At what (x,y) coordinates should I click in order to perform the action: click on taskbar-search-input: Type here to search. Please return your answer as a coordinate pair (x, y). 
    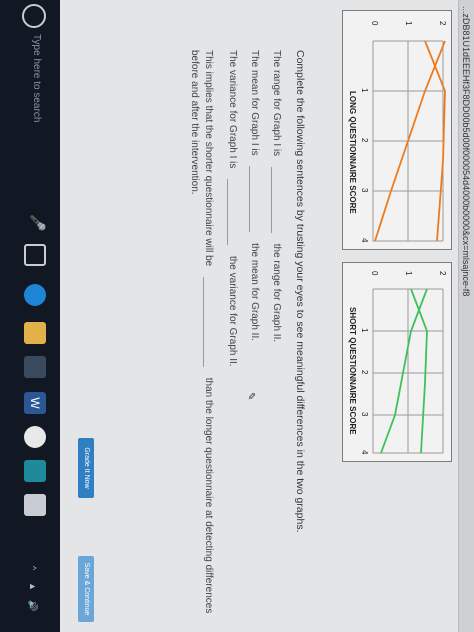
    Looking at the image, I should click on (36, 78).